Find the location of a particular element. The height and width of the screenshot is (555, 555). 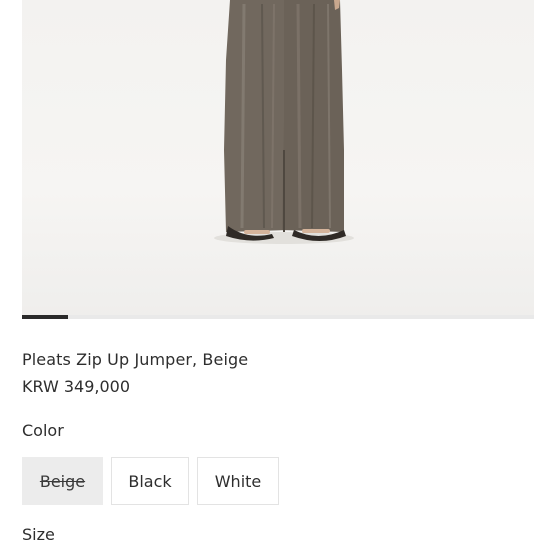

product-photo-illustration is located at coordinates (284, 122).